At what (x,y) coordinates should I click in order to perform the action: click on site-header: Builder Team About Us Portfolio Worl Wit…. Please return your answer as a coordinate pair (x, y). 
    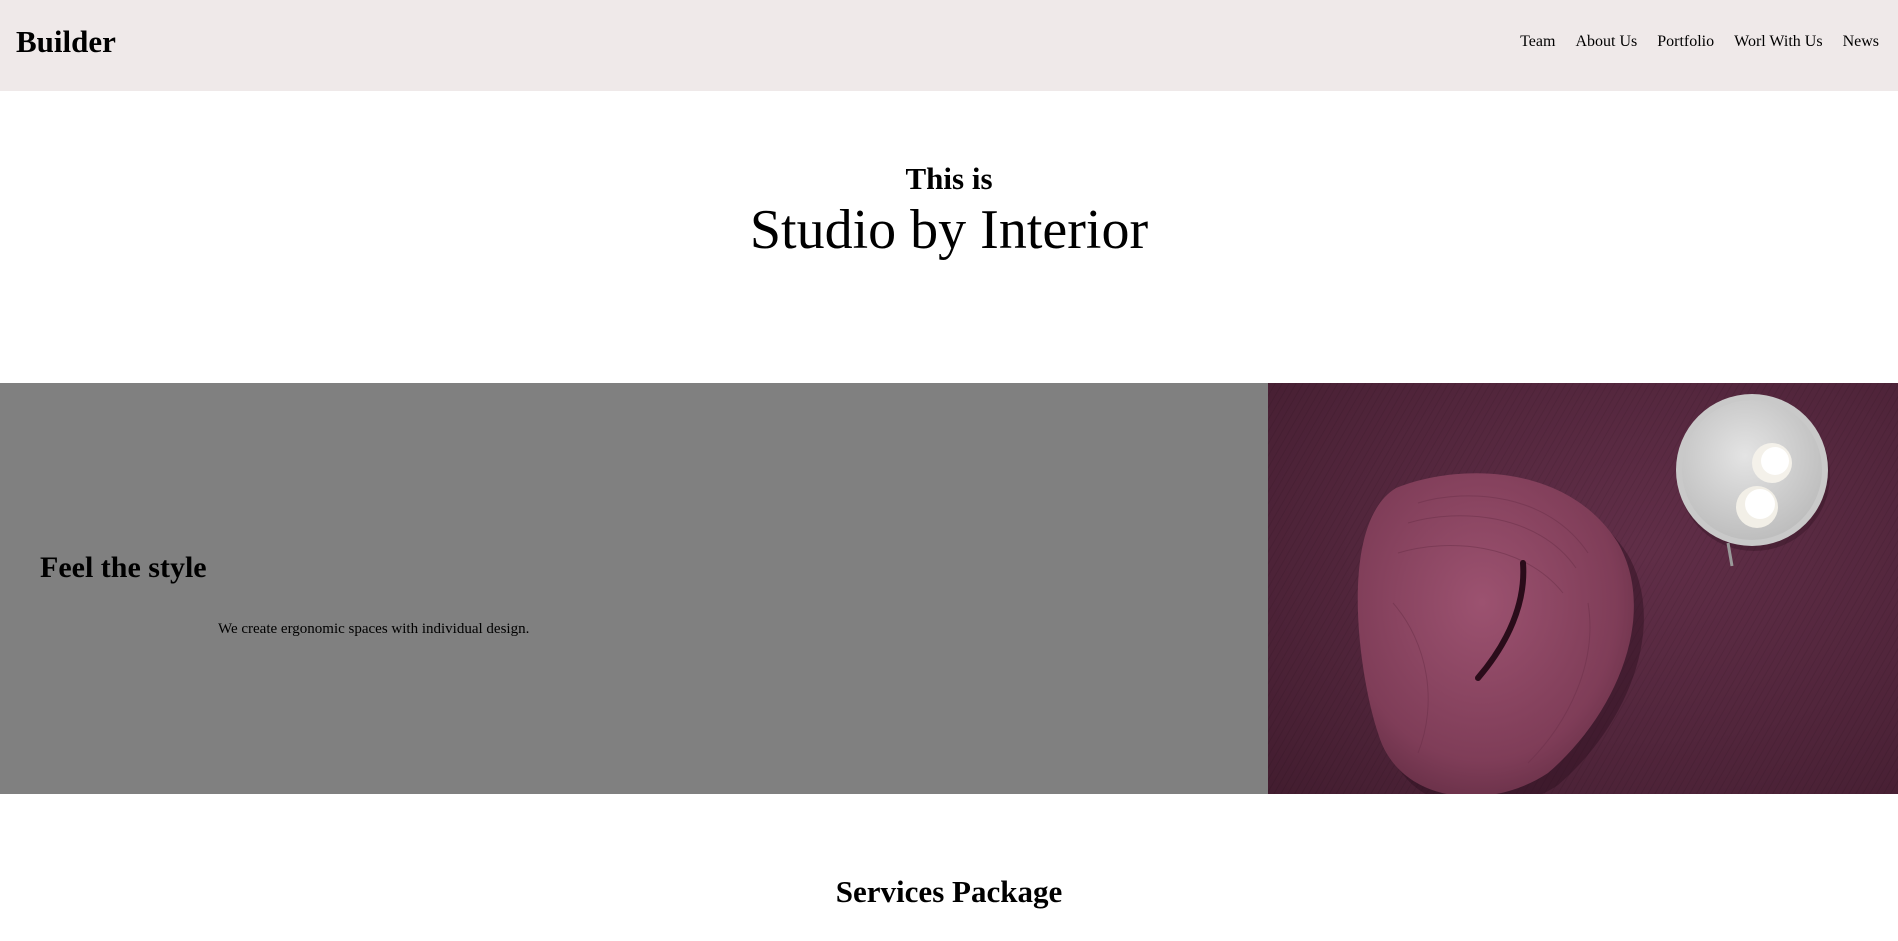
    Looking at the image, I should click on (949, 45).